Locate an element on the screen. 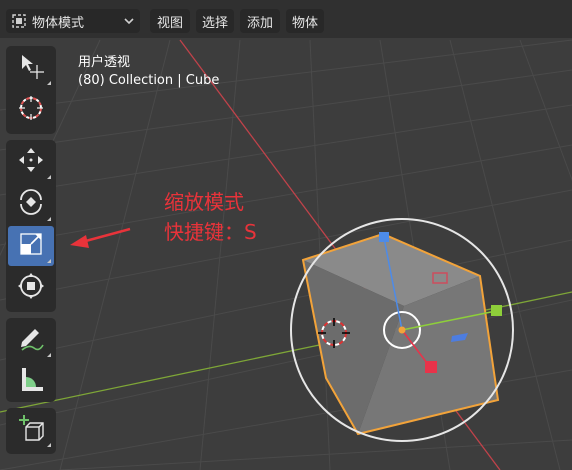 Image resolution: width=572 pixels, height=470 pixels. scale-tool is located at coordinates (31, 246).